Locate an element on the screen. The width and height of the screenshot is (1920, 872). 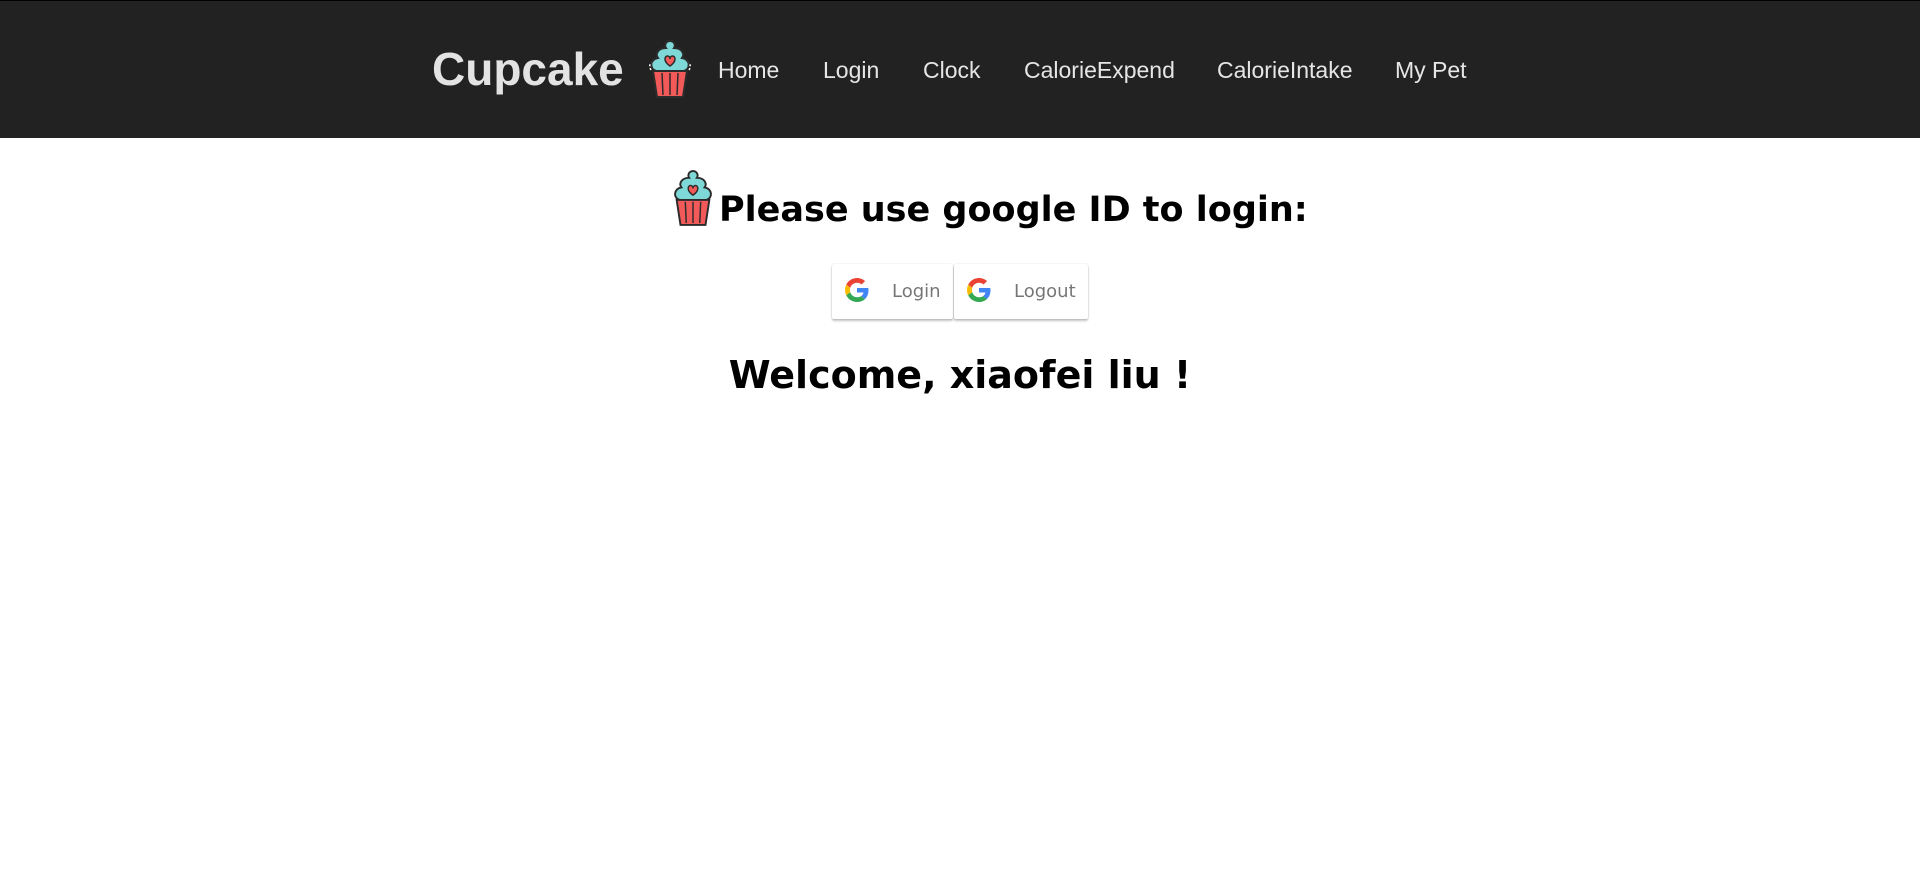
google-logout-button: Logout is located at coordinates (1021, 291).